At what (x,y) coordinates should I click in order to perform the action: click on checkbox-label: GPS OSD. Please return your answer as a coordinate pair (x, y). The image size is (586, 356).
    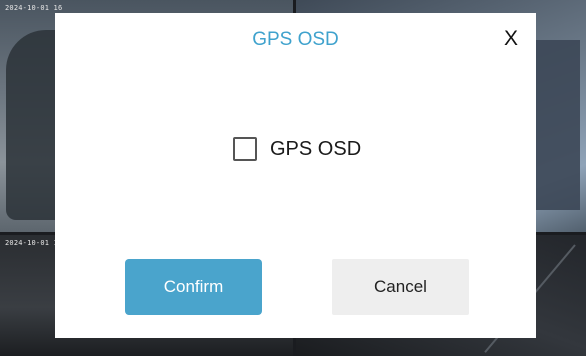
    Looking at the image, I should click on (316, 148).